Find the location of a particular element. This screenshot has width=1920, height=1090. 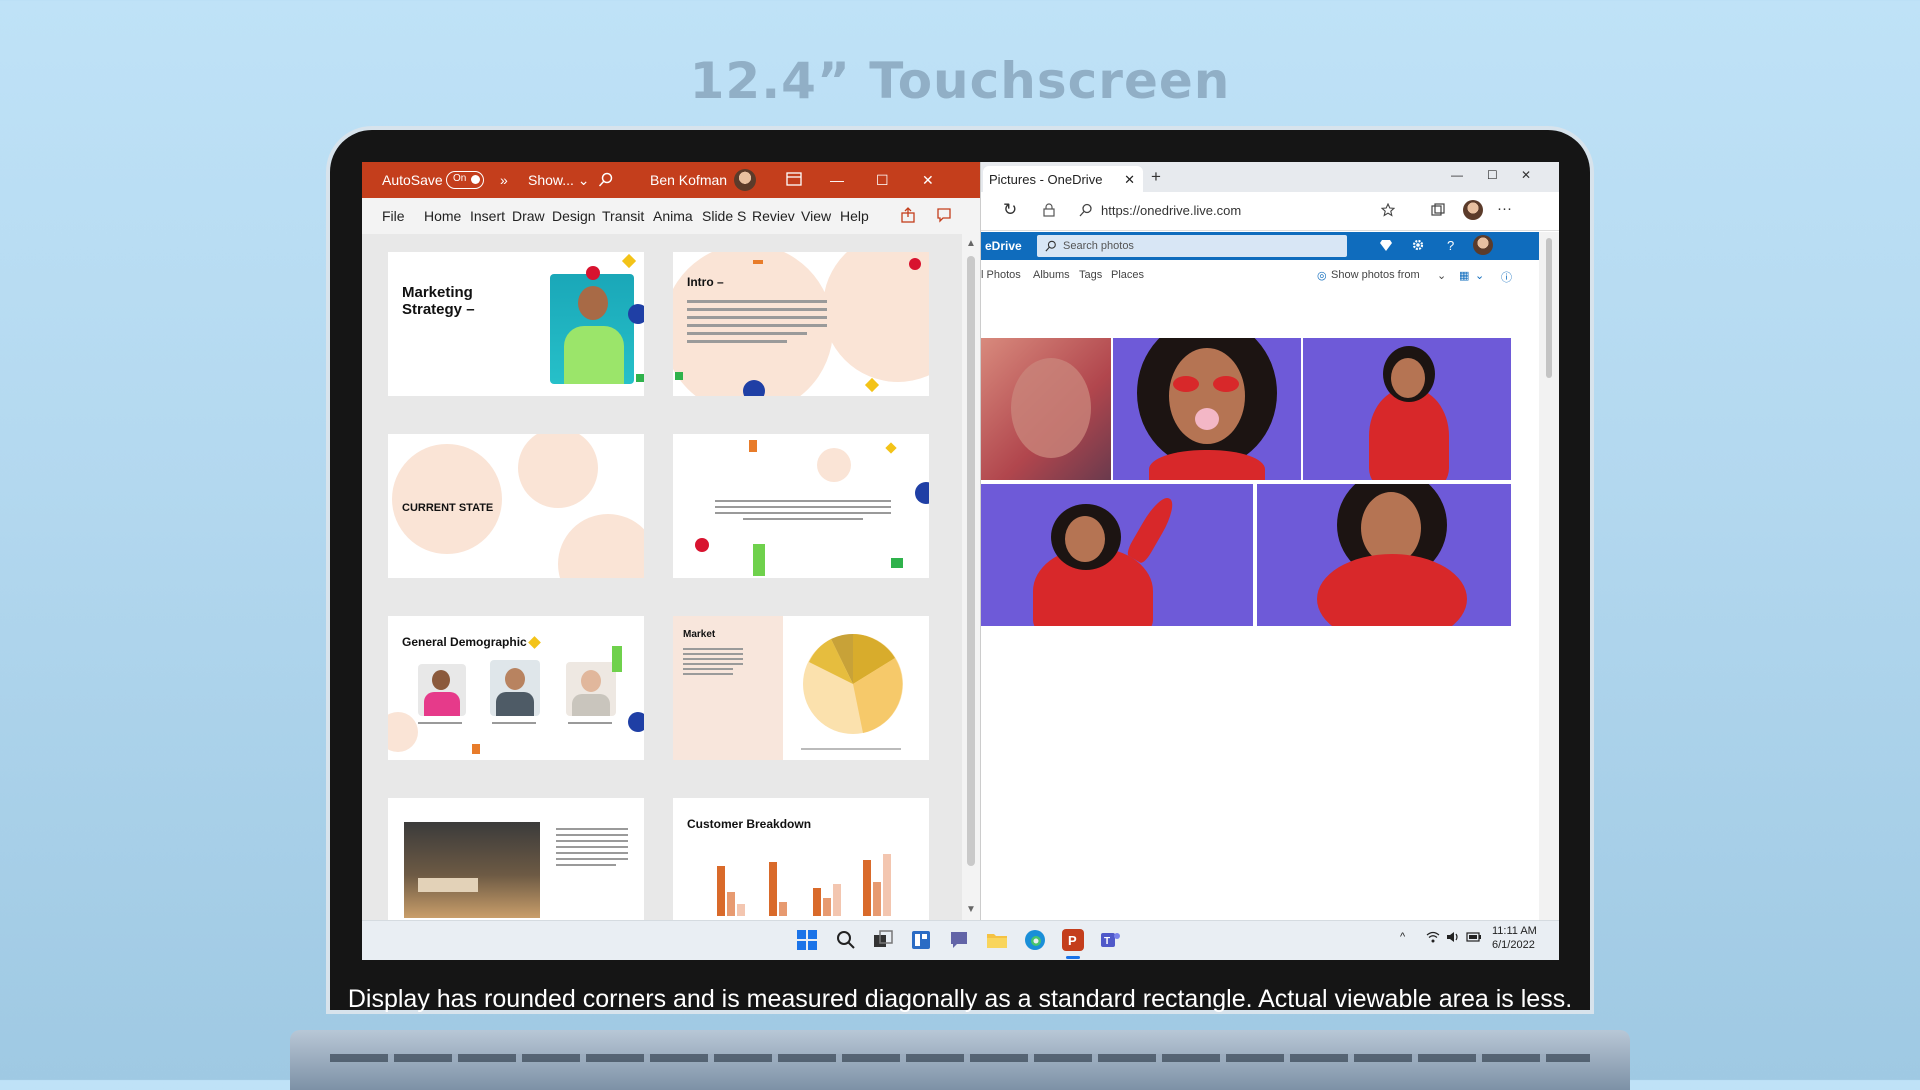

tab-close-icon: ✕ is located at coordinates (1129, 180).